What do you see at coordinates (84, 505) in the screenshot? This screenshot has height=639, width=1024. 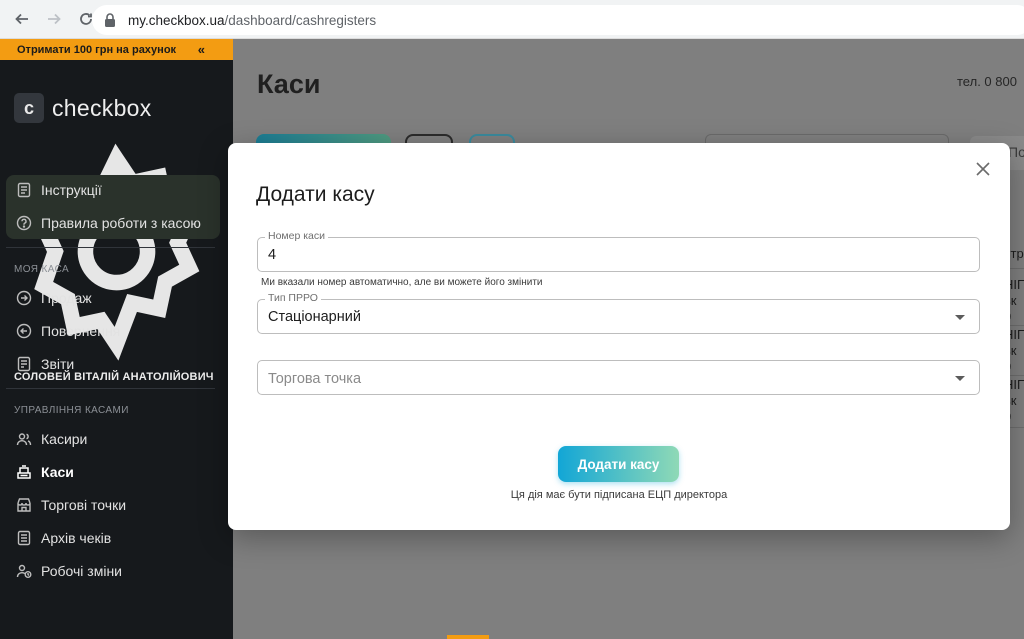 I see `sidebar-item-label: Торгові точки` at bounding box center [84, 505].